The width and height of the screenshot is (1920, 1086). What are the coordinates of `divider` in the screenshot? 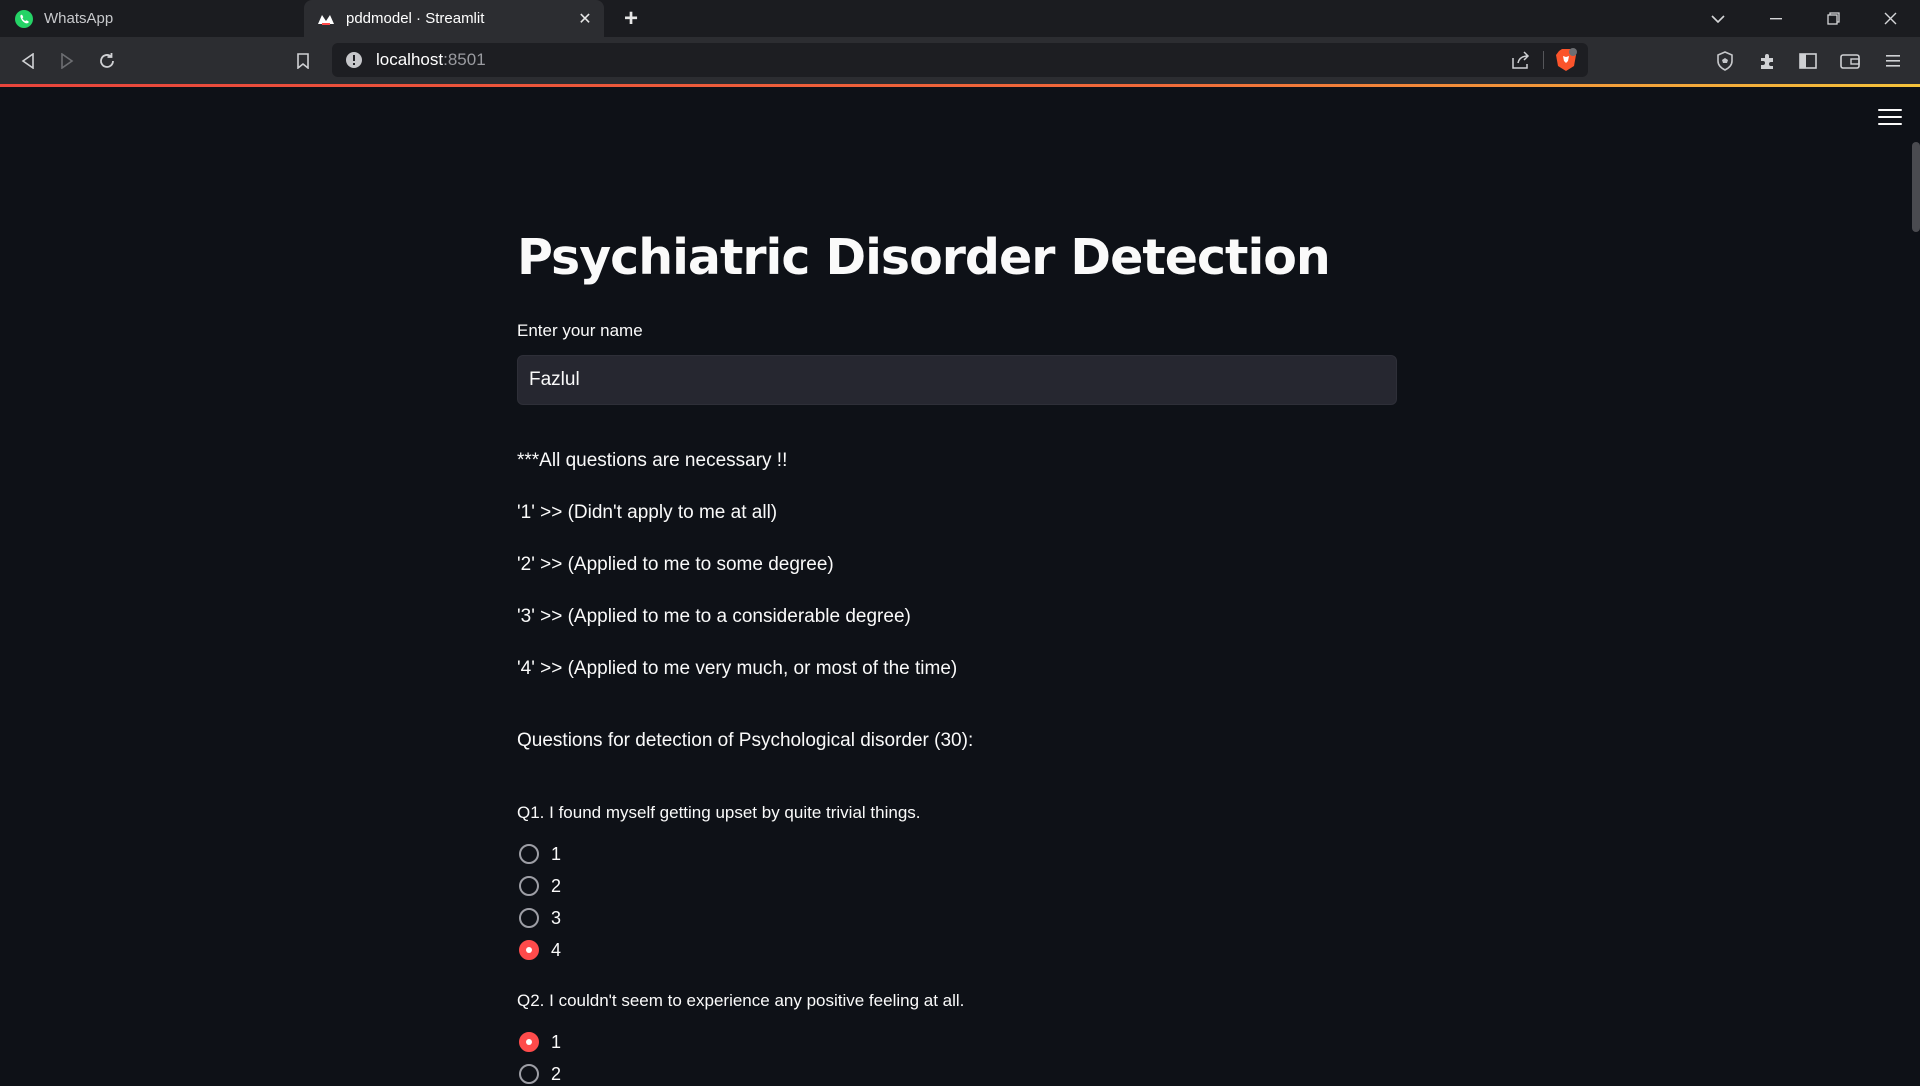 It's located at (1543, 60).